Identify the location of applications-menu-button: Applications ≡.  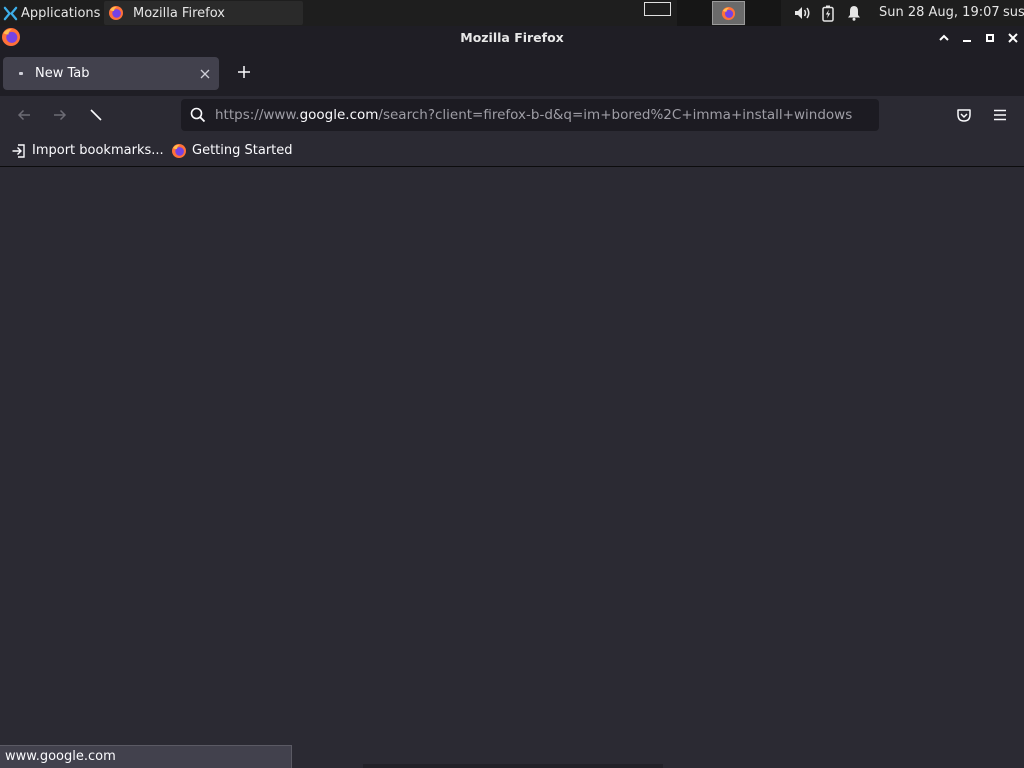
(56, 13).